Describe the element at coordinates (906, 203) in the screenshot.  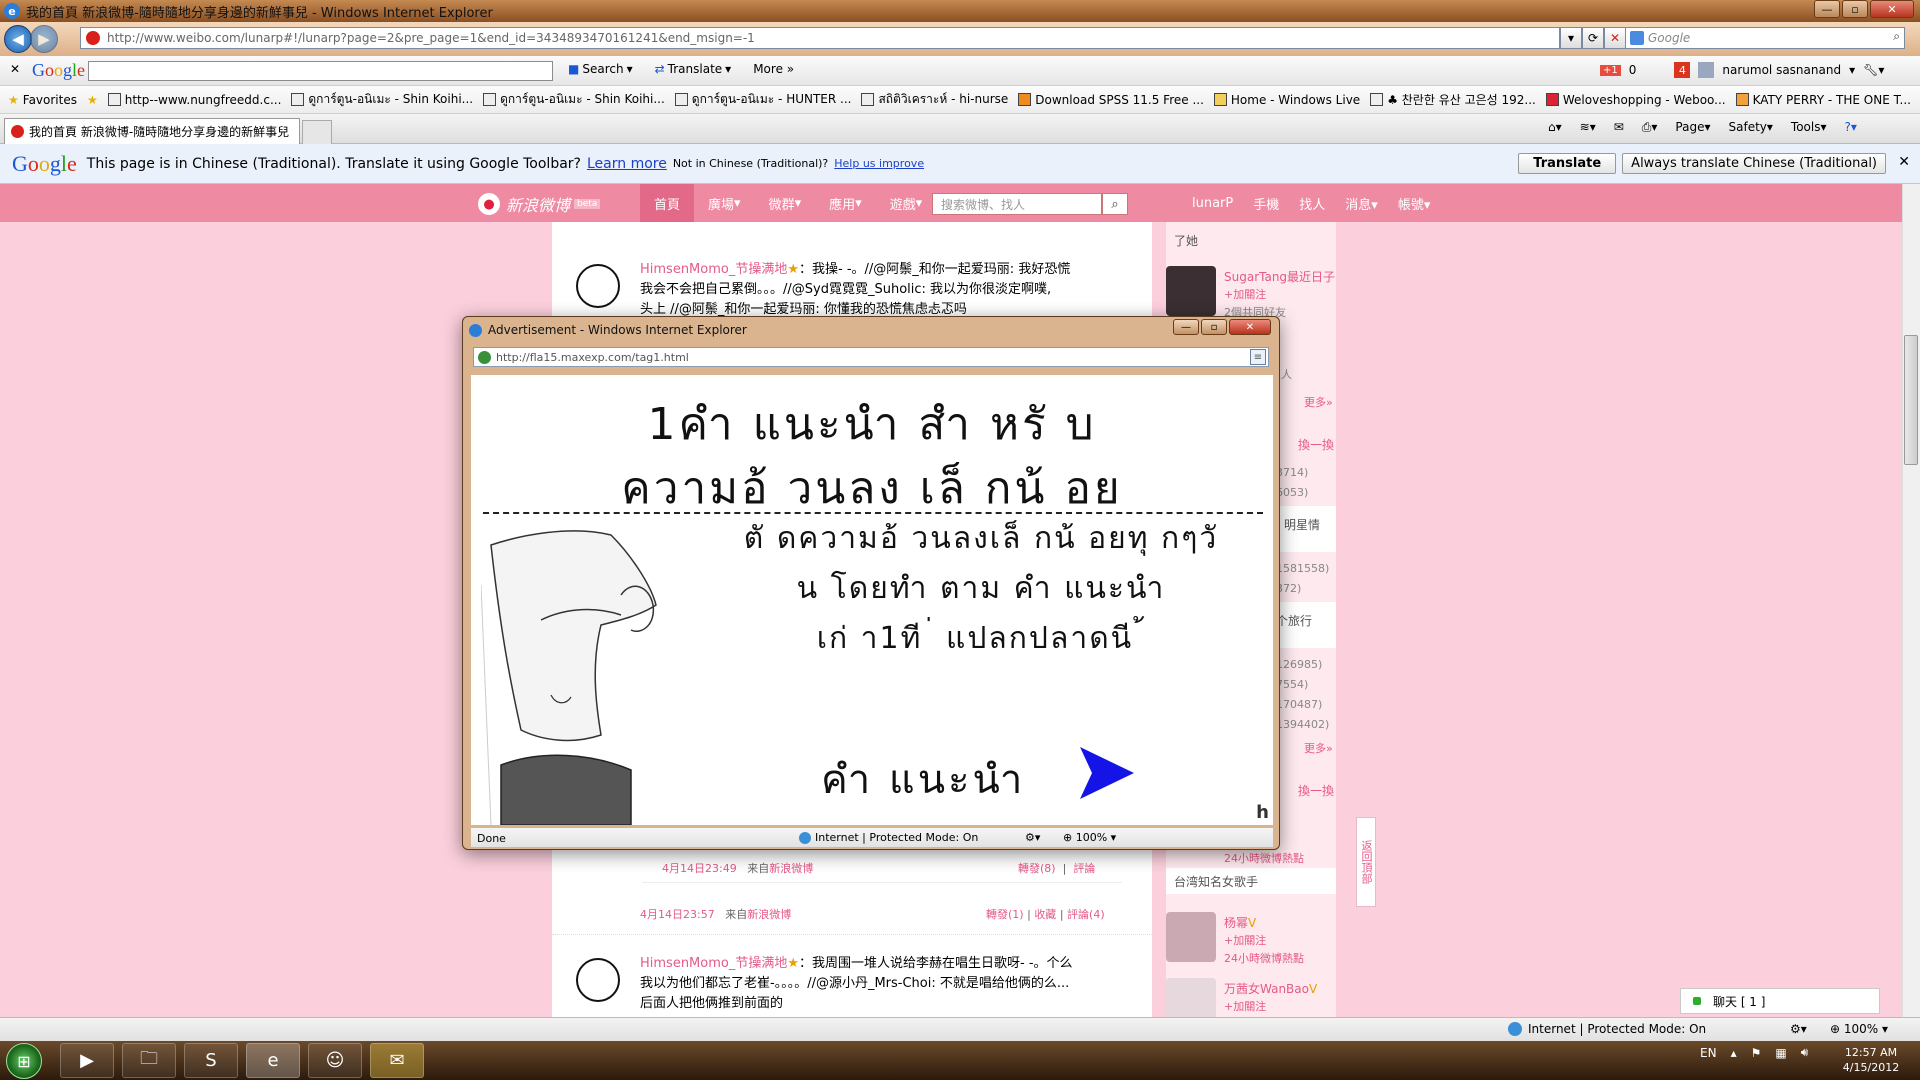
I see `nav-games: 遊戲 ▾` at that location.